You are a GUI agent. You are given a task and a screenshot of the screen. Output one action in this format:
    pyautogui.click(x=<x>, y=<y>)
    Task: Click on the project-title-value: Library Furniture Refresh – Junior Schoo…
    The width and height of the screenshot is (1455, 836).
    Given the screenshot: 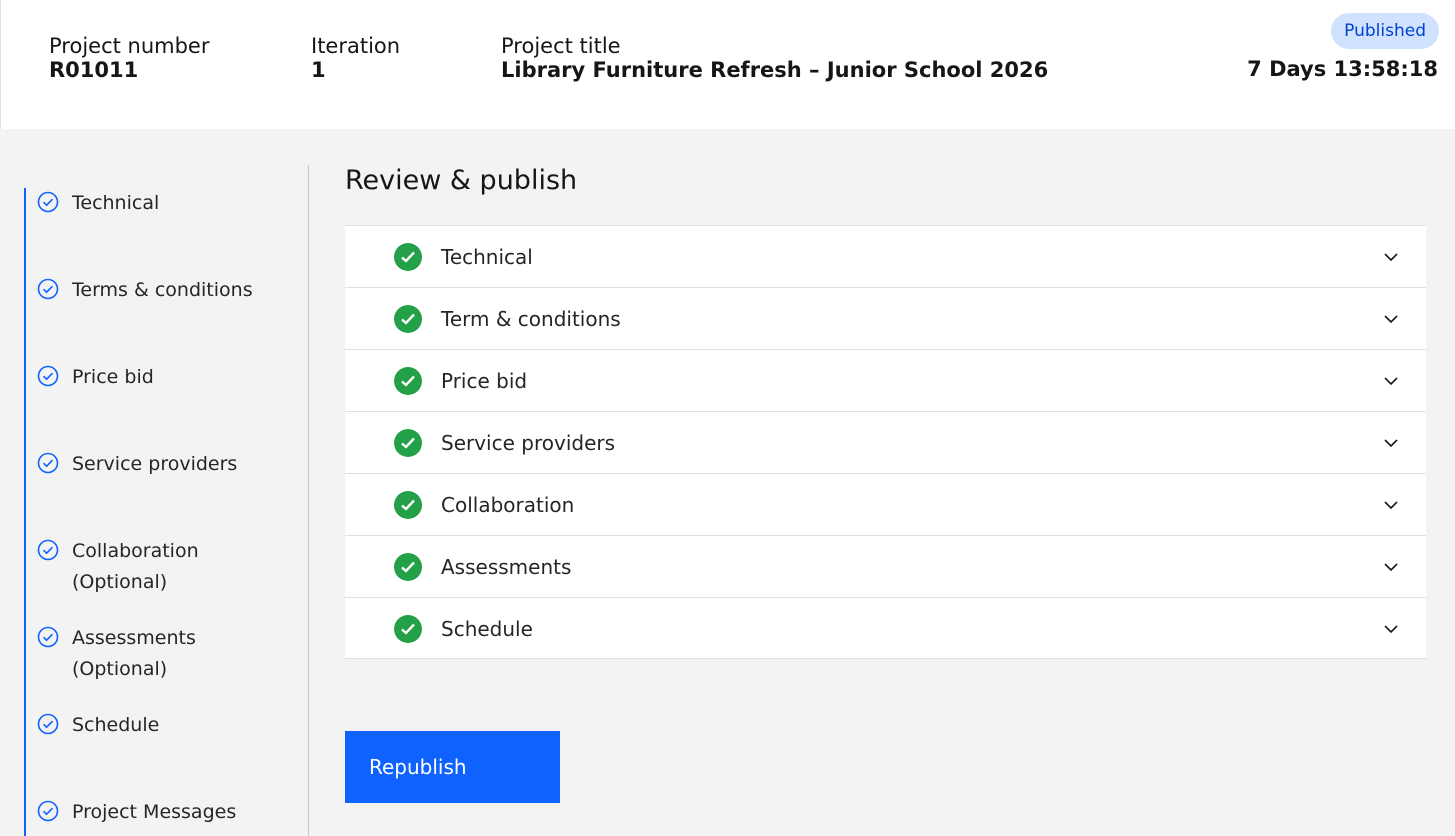 What is the action you would take?
    pyautogui.click(x=775, y=70)
    